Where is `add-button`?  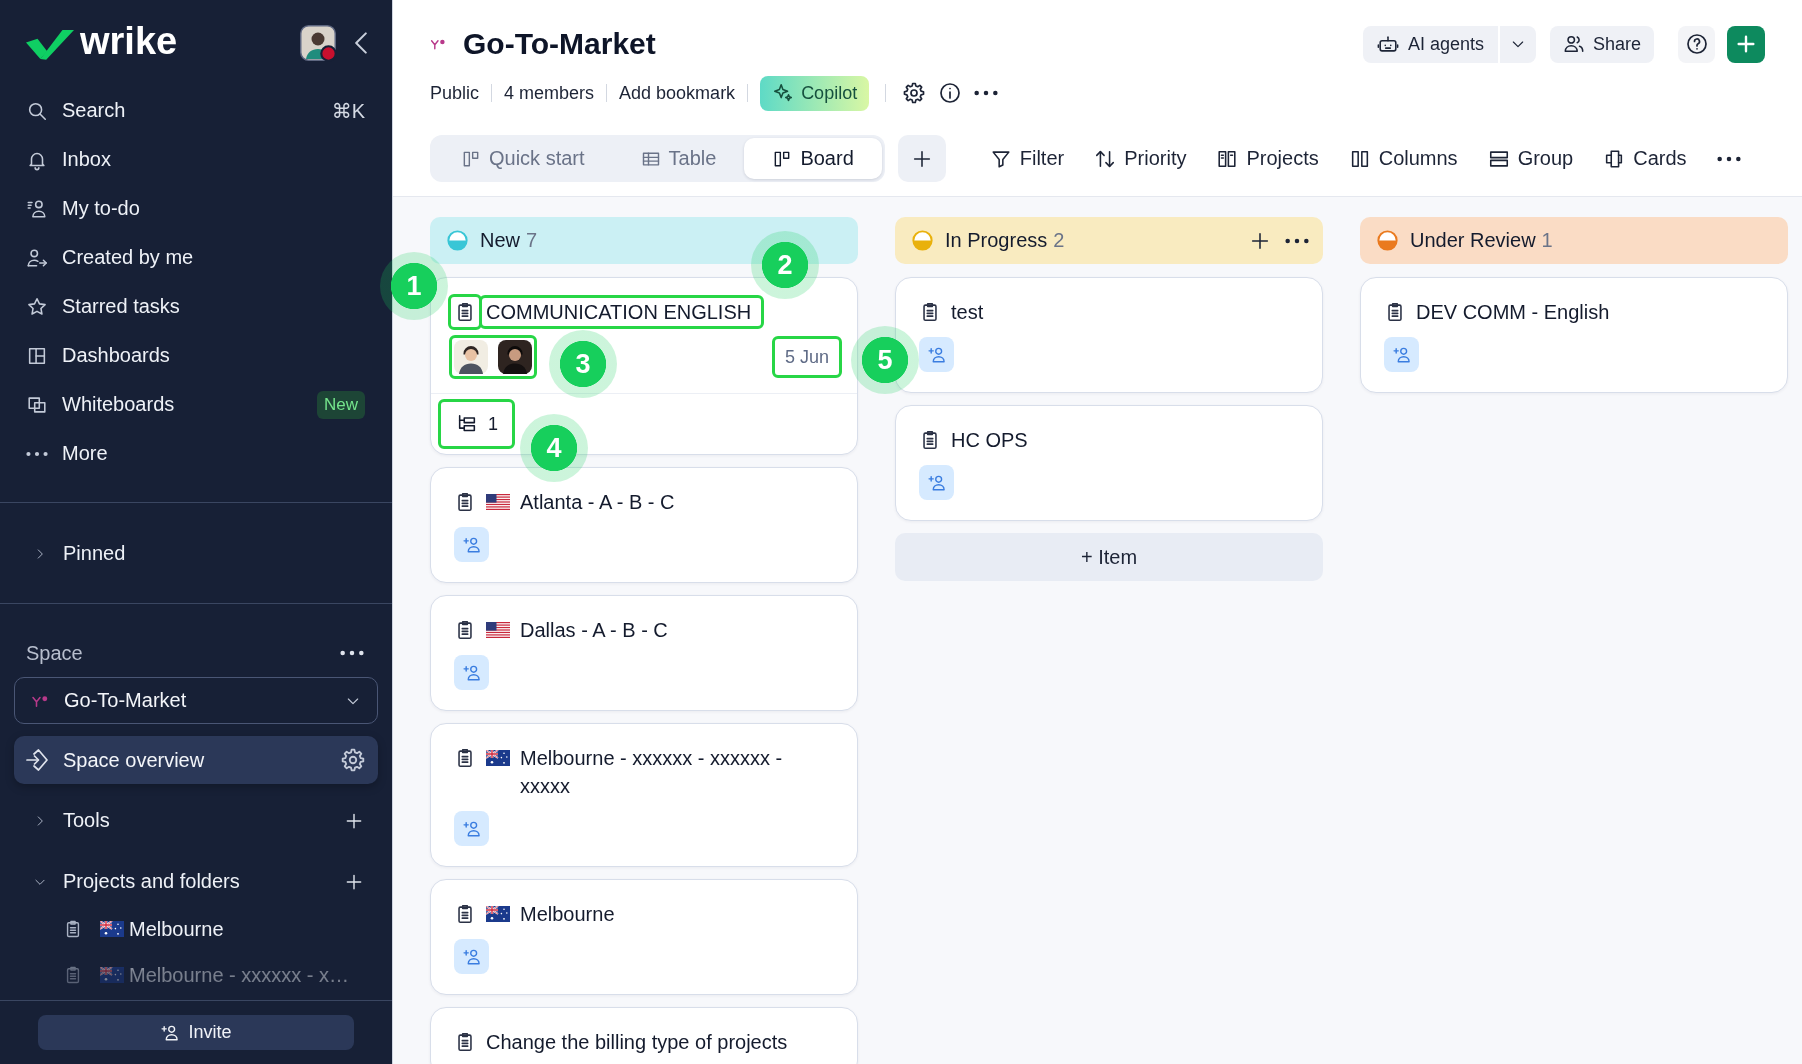 add-button is located at coordinates (1746, 44).